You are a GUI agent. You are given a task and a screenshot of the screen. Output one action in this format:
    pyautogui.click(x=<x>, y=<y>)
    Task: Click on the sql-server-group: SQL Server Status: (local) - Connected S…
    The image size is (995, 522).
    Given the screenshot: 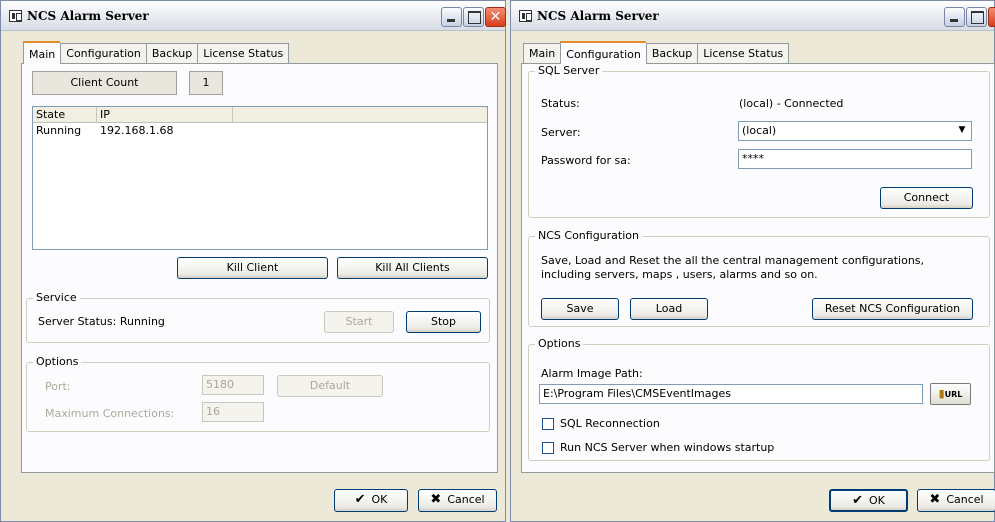 What is the action you would take?
    pyautogui.click(x=759, y=141)
    